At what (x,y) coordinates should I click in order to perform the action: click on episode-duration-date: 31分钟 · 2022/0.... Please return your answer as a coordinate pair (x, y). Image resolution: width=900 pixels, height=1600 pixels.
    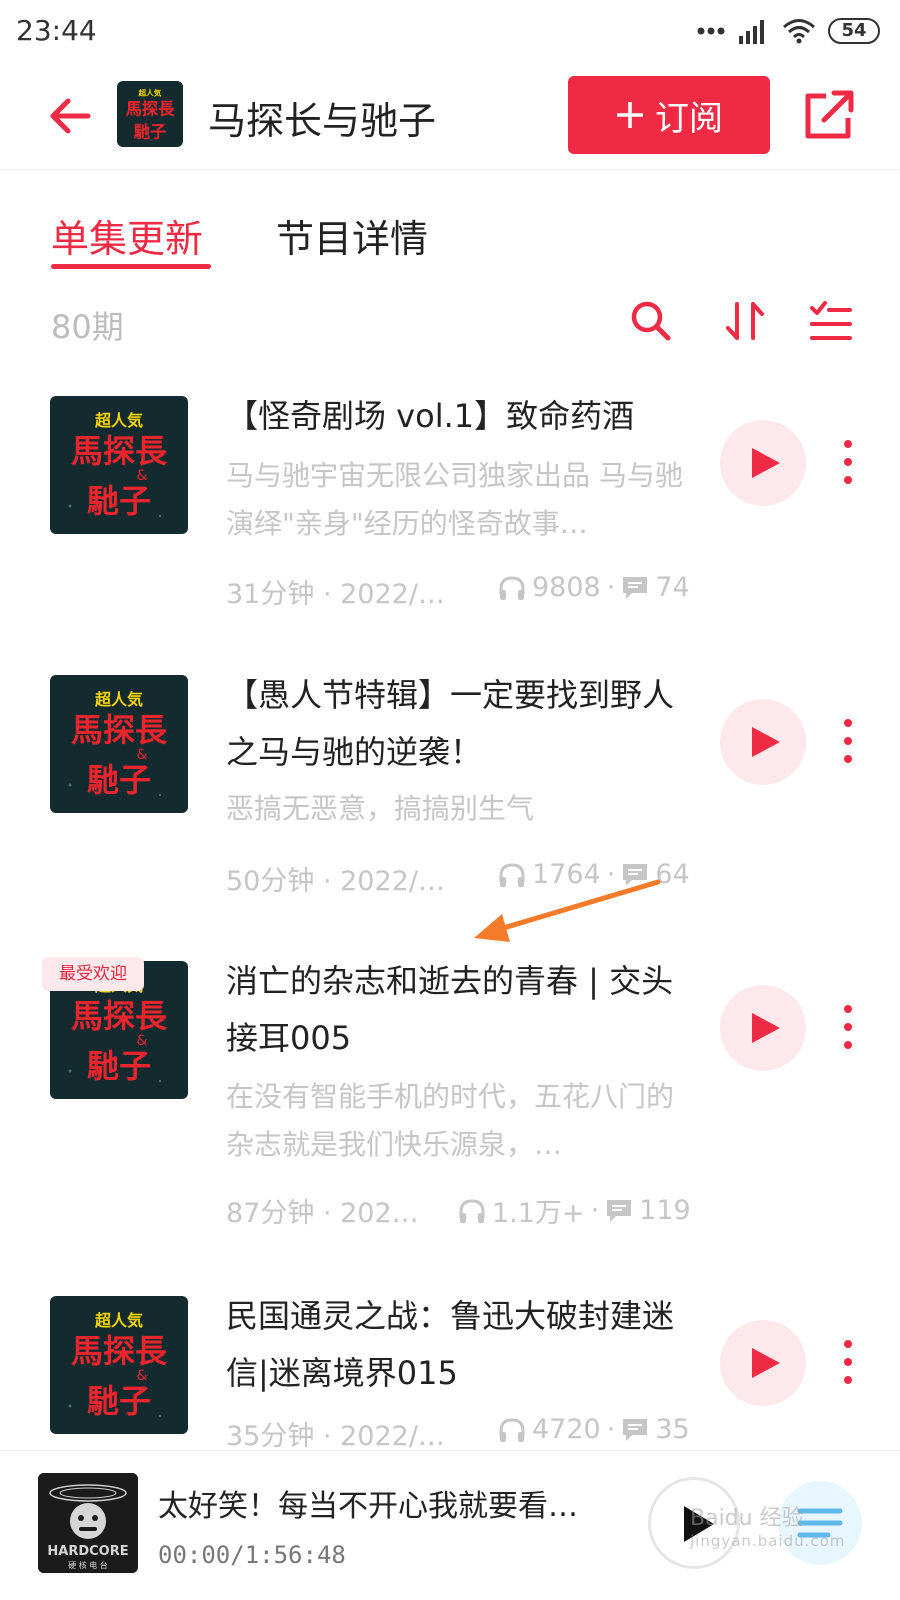
    Looking at the image, I should click on (341, 594).